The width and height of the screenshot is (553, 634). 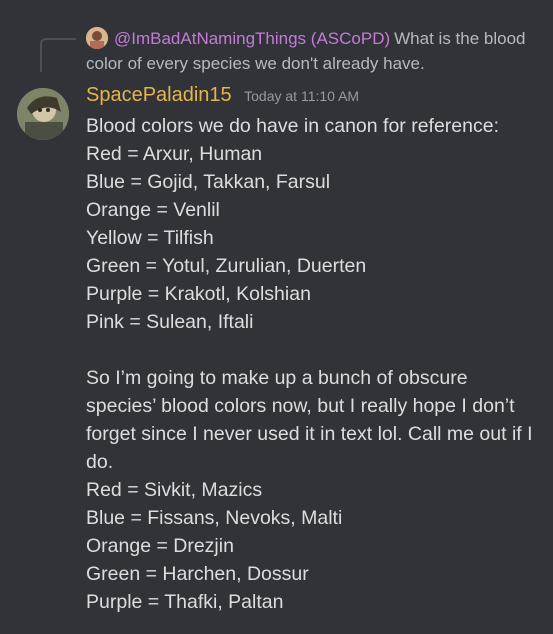 What do you see at coordinates (159, 95) in the screenshot?
I see `author-username: SpacePaladin15` at bounding box center [159, 95].